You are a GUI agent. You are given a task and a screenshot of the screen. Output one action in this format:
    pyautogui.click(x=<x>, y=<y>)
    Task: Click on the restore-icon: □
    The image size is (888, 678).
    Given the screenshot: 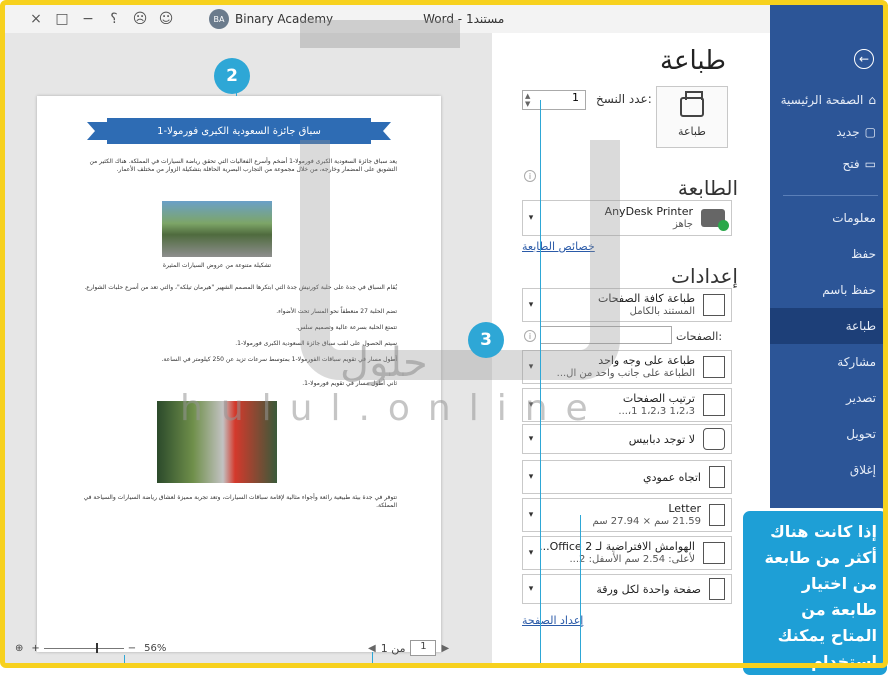 What is the action you would take?
    pyautogui.click(x=62, y=19)
    